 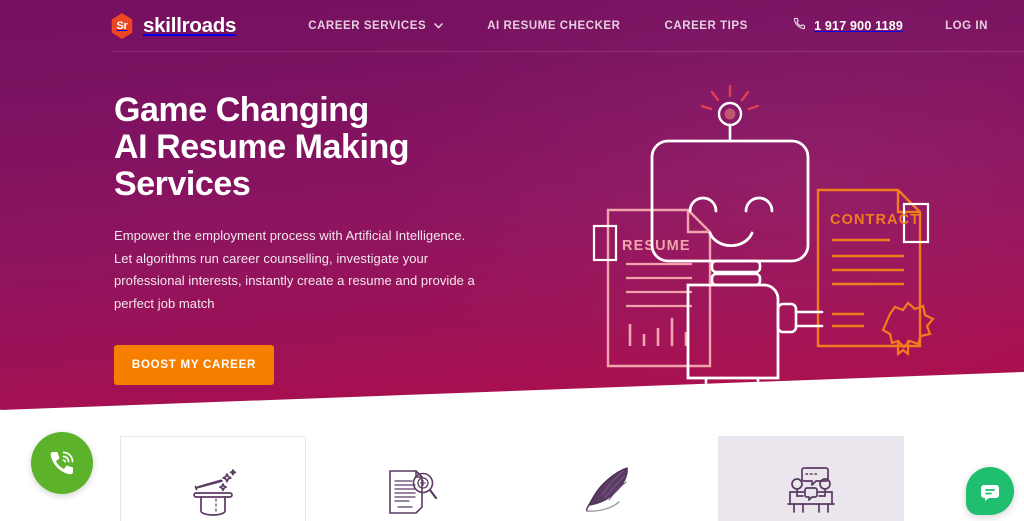 What do you see at coordinates (367, 26) in the screenshot?
I see `nav-label-career-services: CAREER SERVICES` at bounding box center [367, 26].